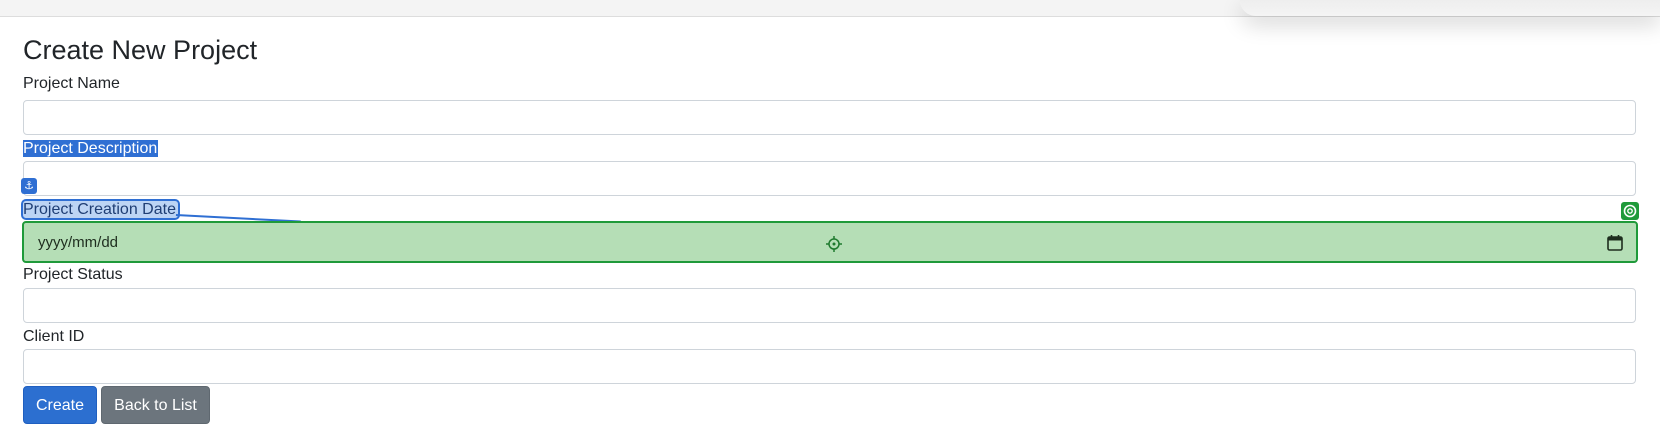 The width and height of the screenshot is (1660, 442). What do you see at coordinates (155, 405) in the screenshot?
I see `back-to-list-button: Back to List` at bounding box center [155, 405].